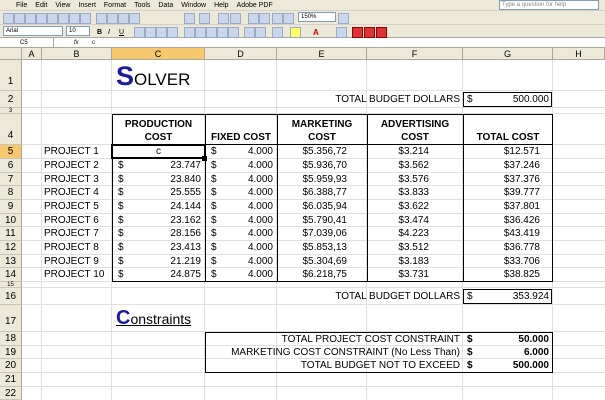  Describe the element at coordinates (158, 137) in the screenshot. I see `header-production-line2: COST` at that location.